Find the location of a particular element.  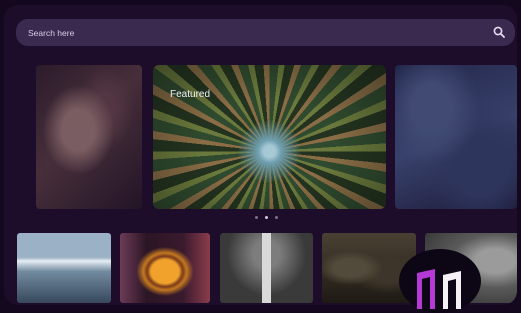

brand-mark-icon is located at coordinates (439, 289).